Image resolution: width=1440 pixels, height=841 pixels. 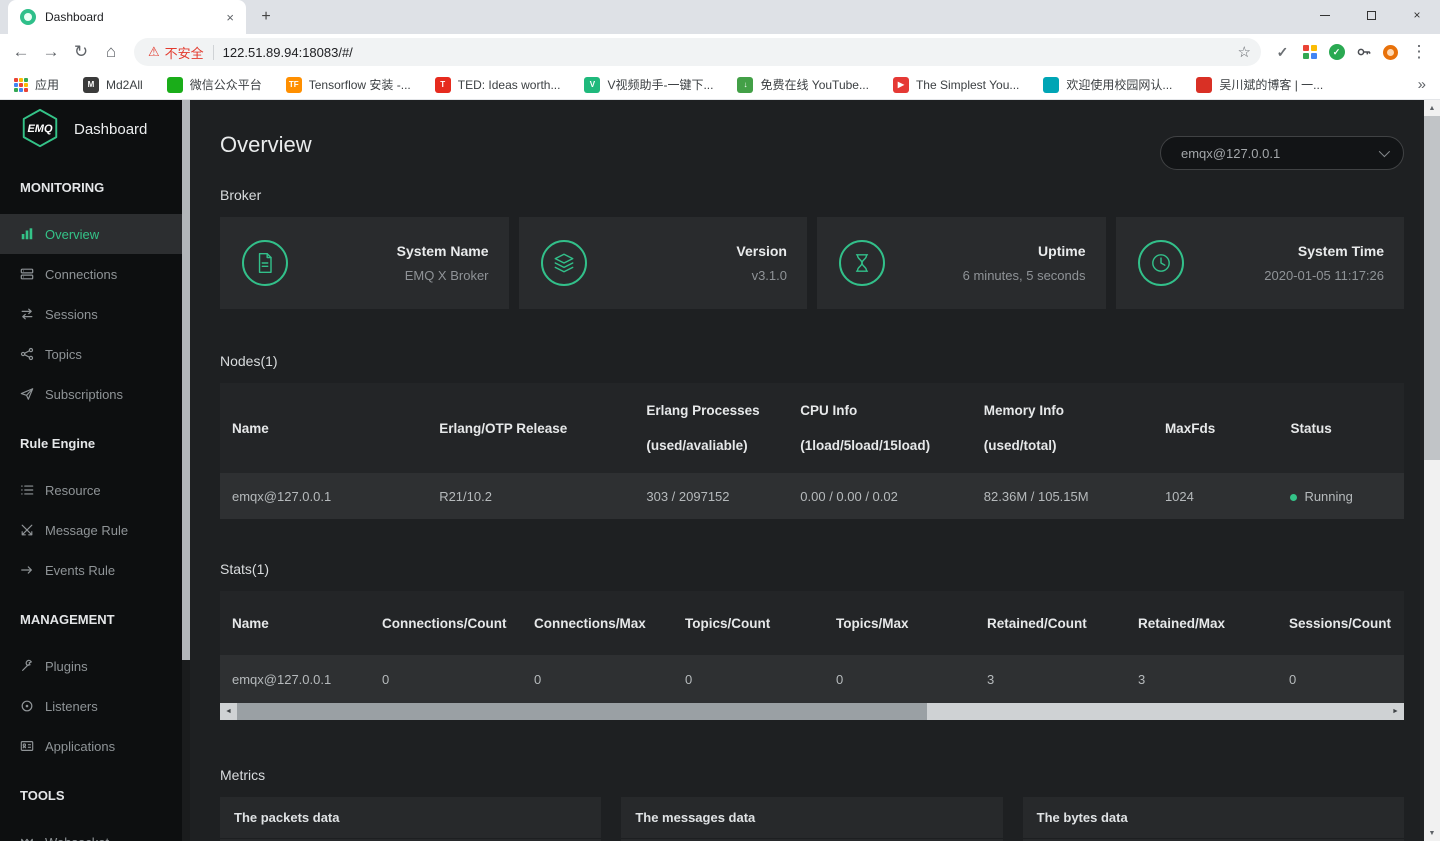 What do you see at coordinates (51, 52) in the screenshot?
I see `forward-button: →` at bounding box center [51, 52].